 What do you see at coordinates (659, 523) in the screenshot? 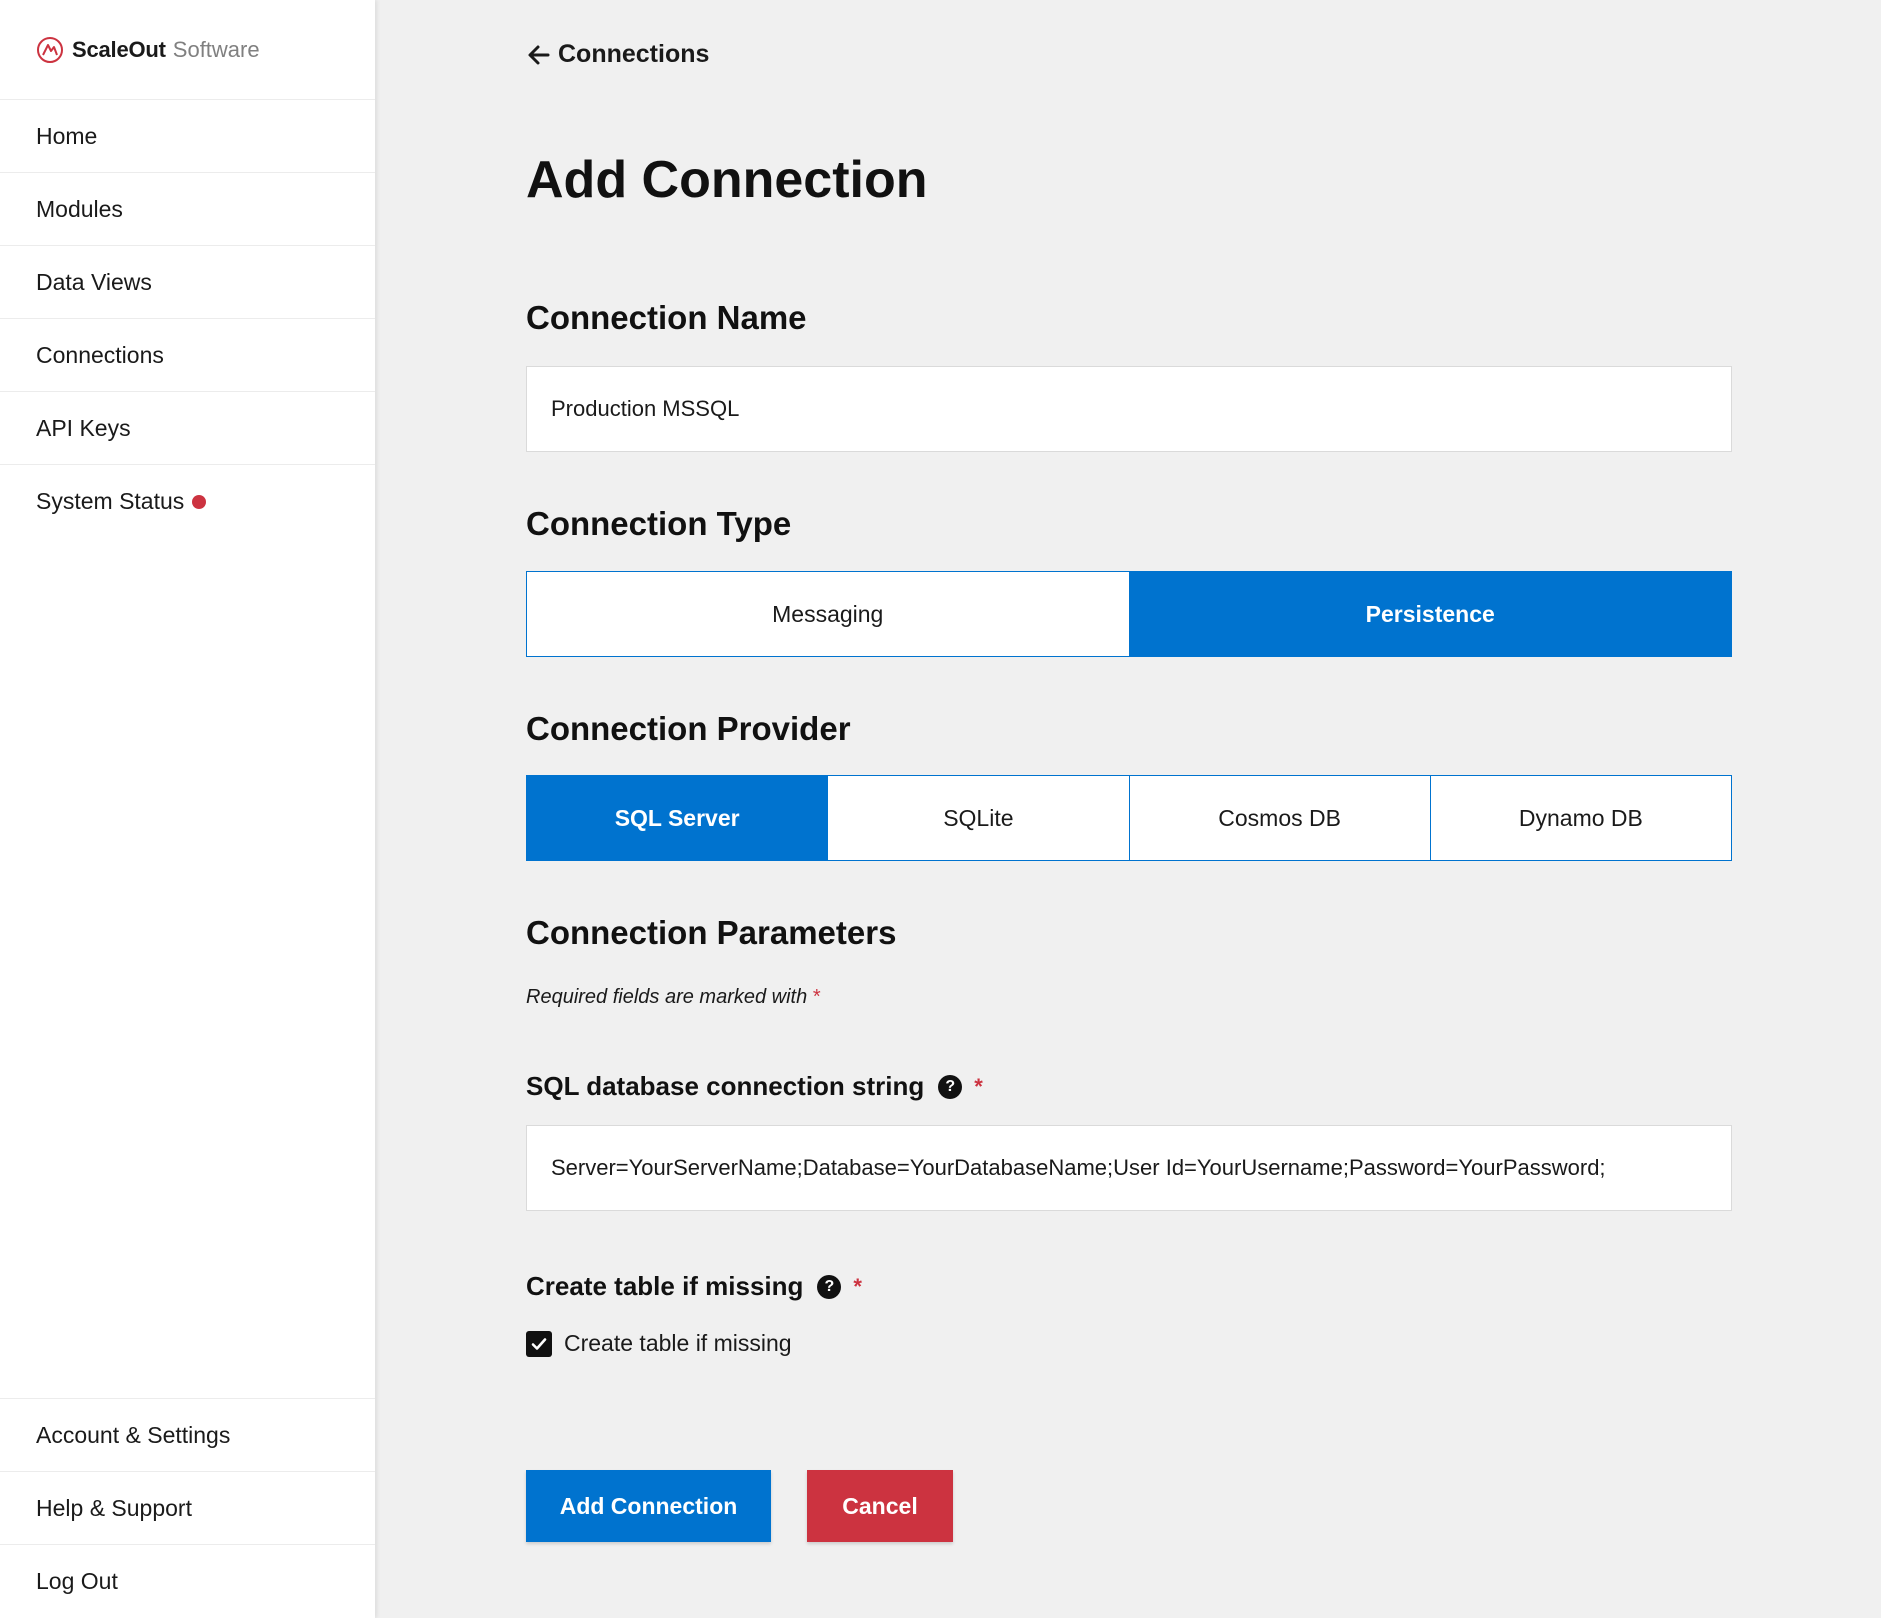
I see `connection-type-heading: Connection Type` at bounding box center [659, 523].